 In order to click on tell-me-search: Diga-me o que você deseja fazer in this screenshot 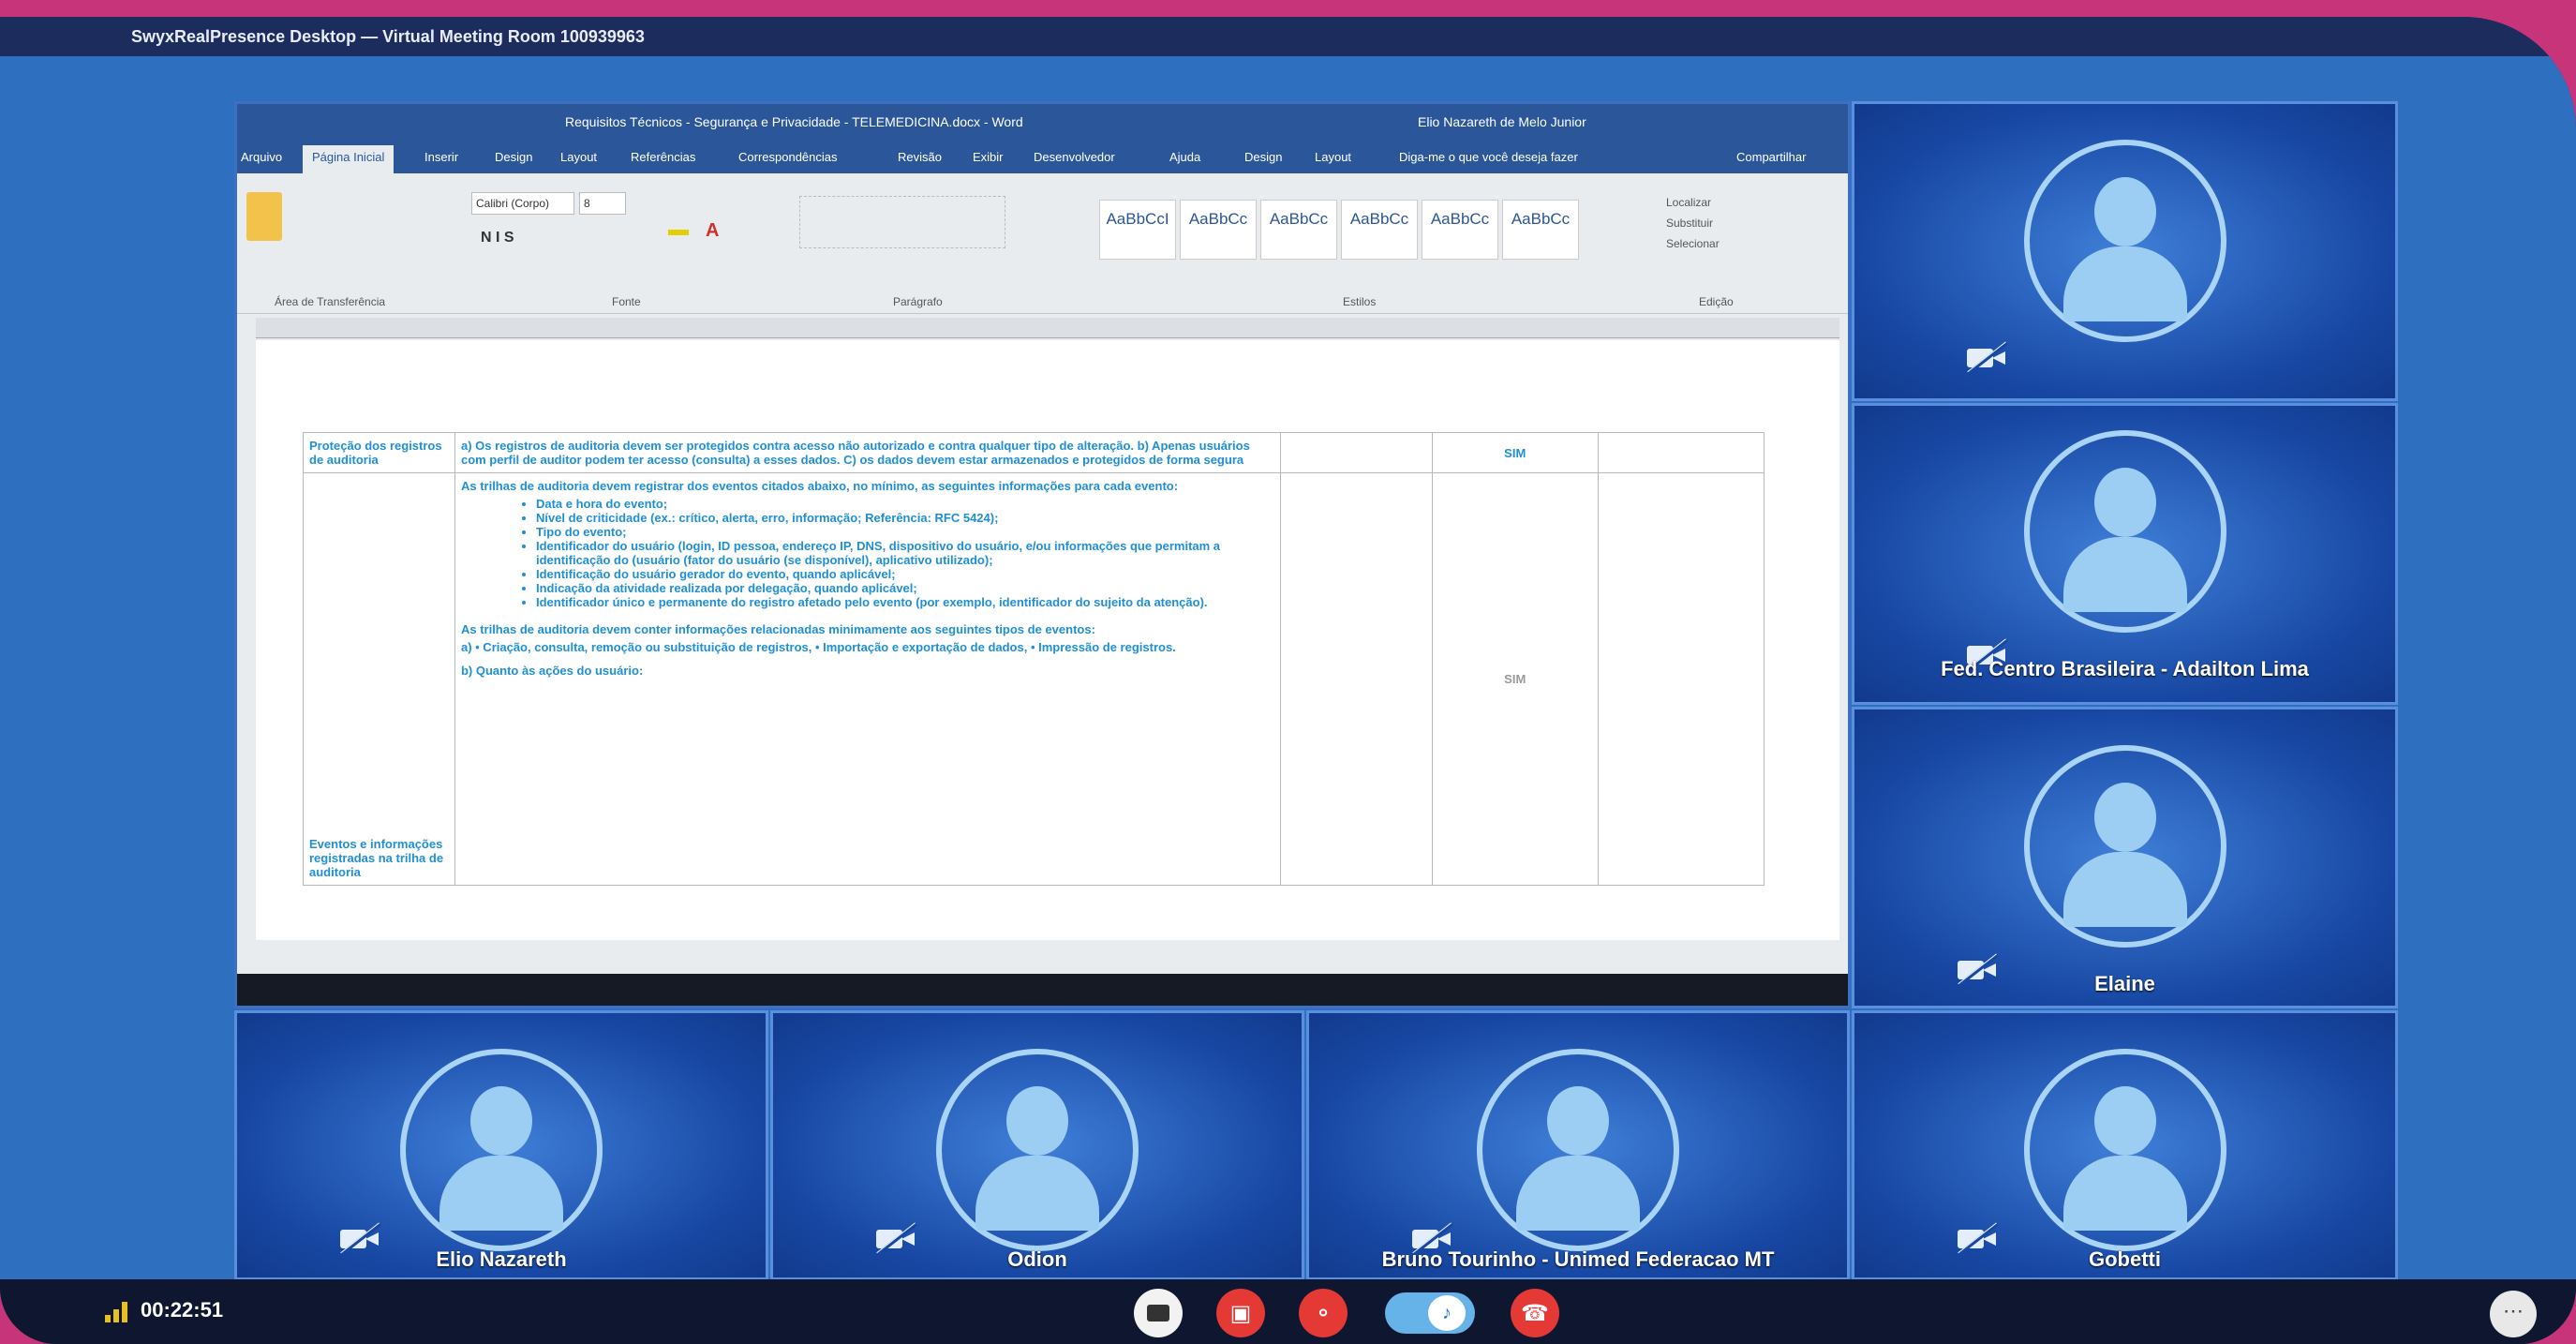, I will do `click(1488, 157)`.